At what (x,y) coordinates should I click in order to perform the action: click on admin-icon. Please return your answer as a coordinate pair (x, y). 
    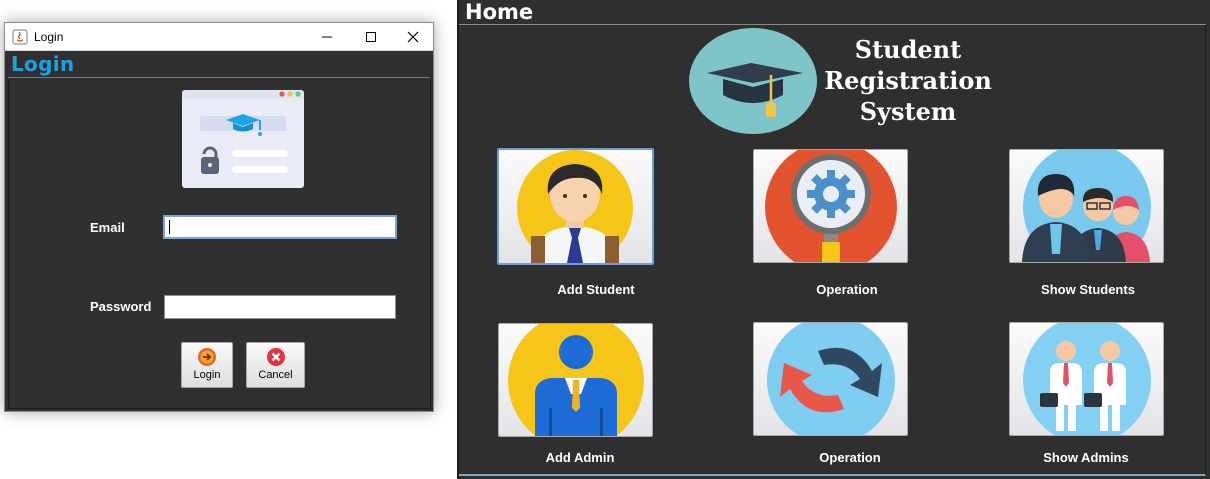
    Looking at the image, I should click on (576, 380).